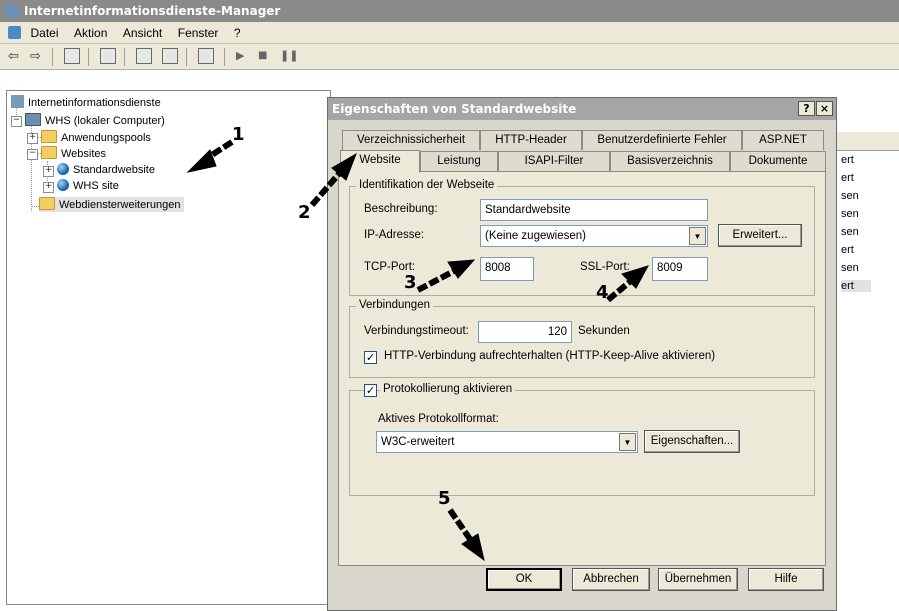 This screenshot has height=611, width=899. What do you see at coordinates (262, 55) in the screenshot?
I see `stop-icon: ■` at bounding box center [262, 55].